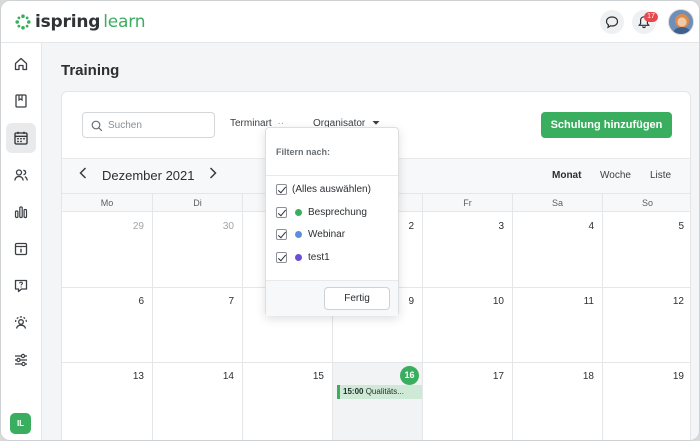 The width and height of the screenshot is (700, 441). I want to click on sidebar-item-settings, so click(21, 360).